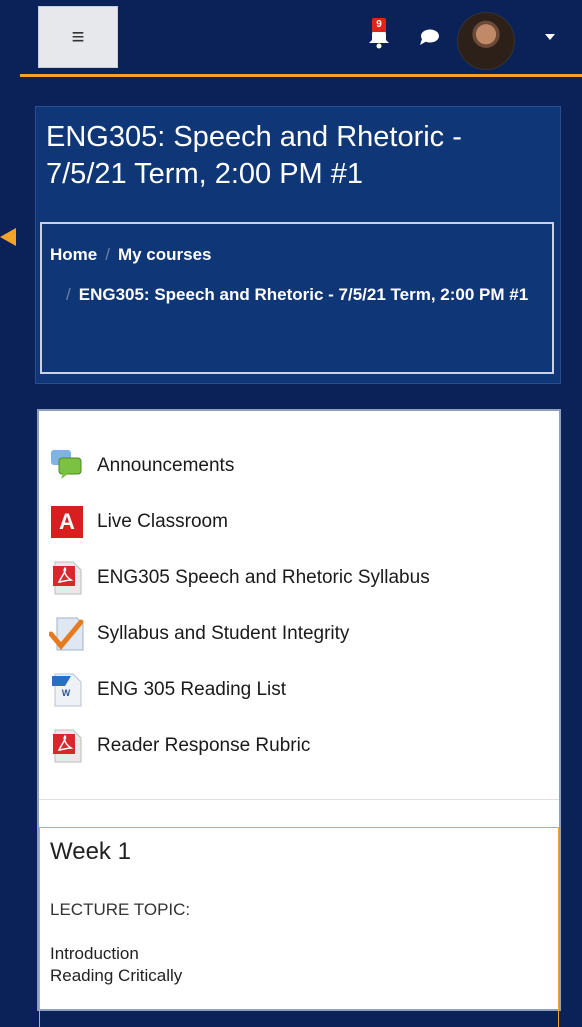 The image size is (582, 1027). I want to click on activity-label: Live Classroom, so click(162, 521).